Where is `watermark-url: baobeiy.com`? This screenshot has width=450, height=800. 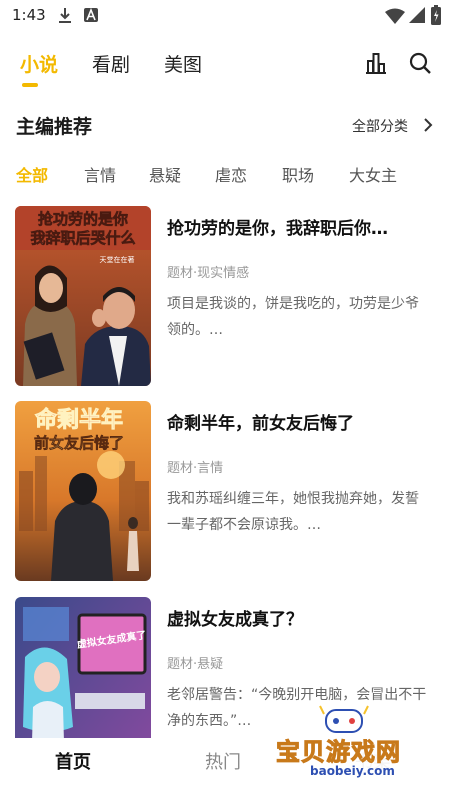
watermark-url: baobeiy.com is located at coordinates (352, 771).